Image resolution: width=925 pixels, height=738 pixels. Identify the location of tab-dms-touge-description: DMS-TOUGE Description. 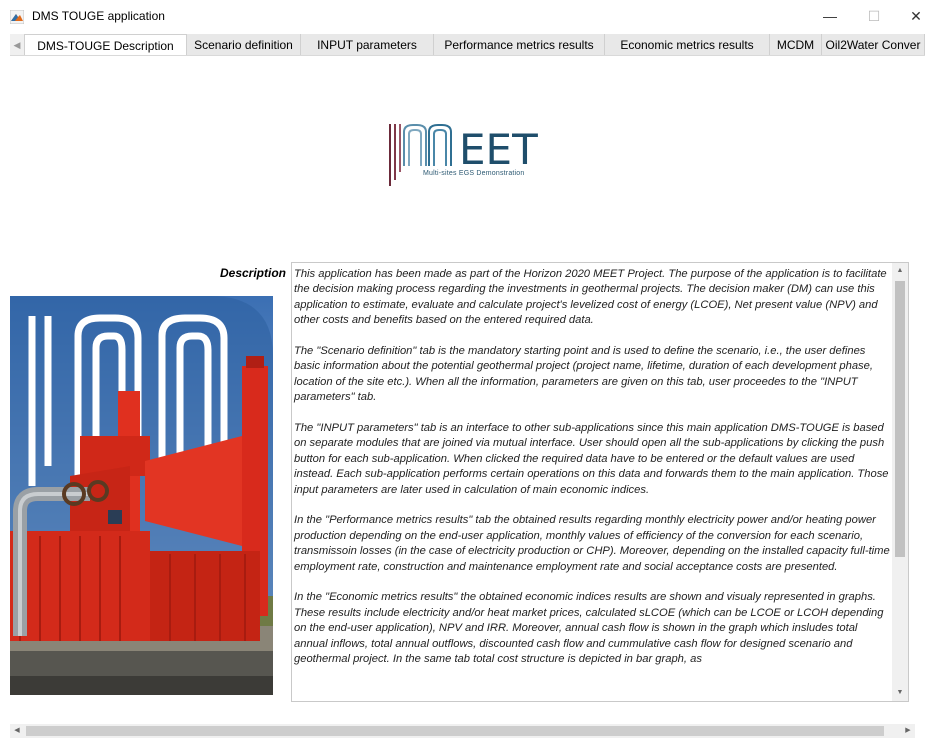
(105, 44).